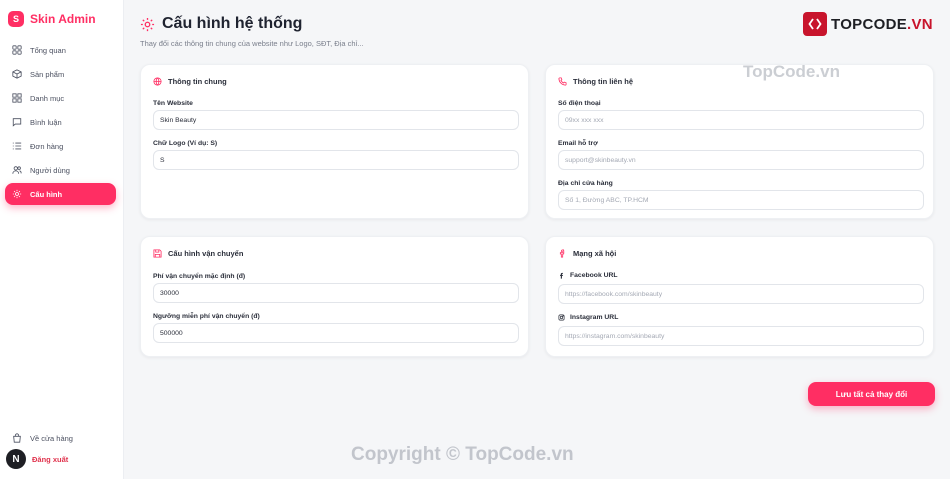  I want to click on code-brackets-icon, so click(815, 24).